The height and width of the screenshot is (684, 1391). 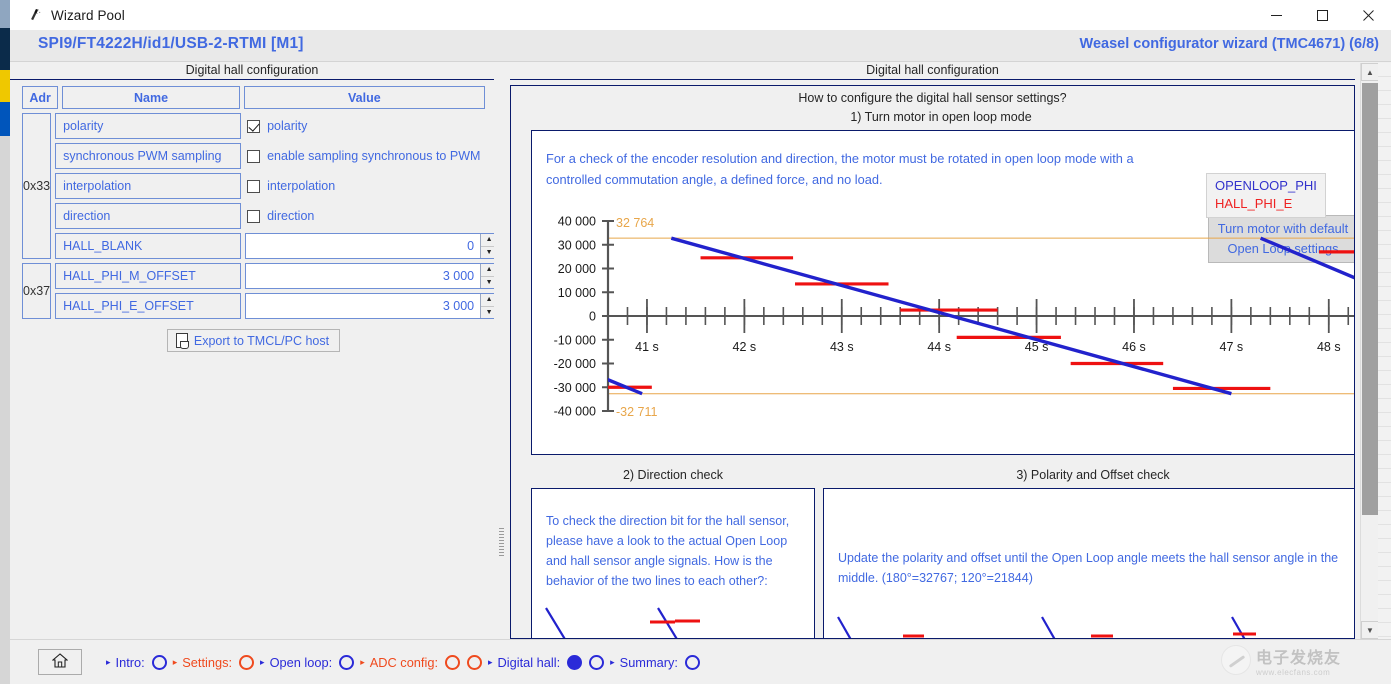 What do you see at coordinates (941, 117) in the screenshot?
I see `section1-label: 1) Turn motor in open loop mode` at bounding box center [941, 117].